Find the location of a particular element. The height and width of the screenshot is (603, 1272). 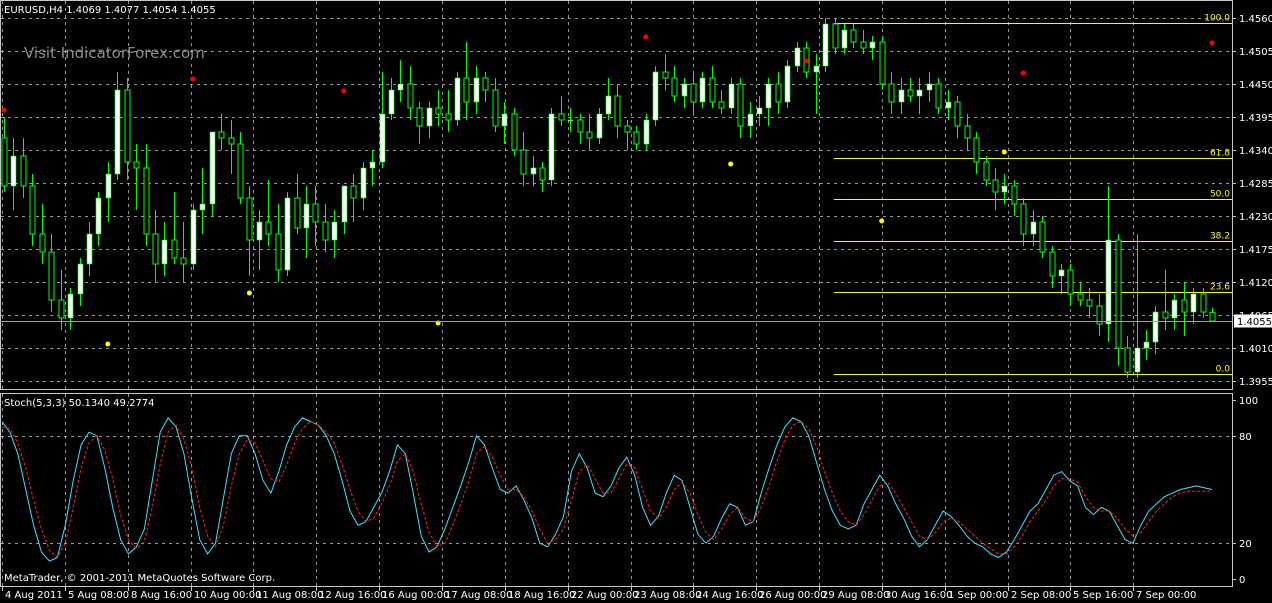

time-tick-label: 11 Aug 08:00 is located at coordinates (289, 595).